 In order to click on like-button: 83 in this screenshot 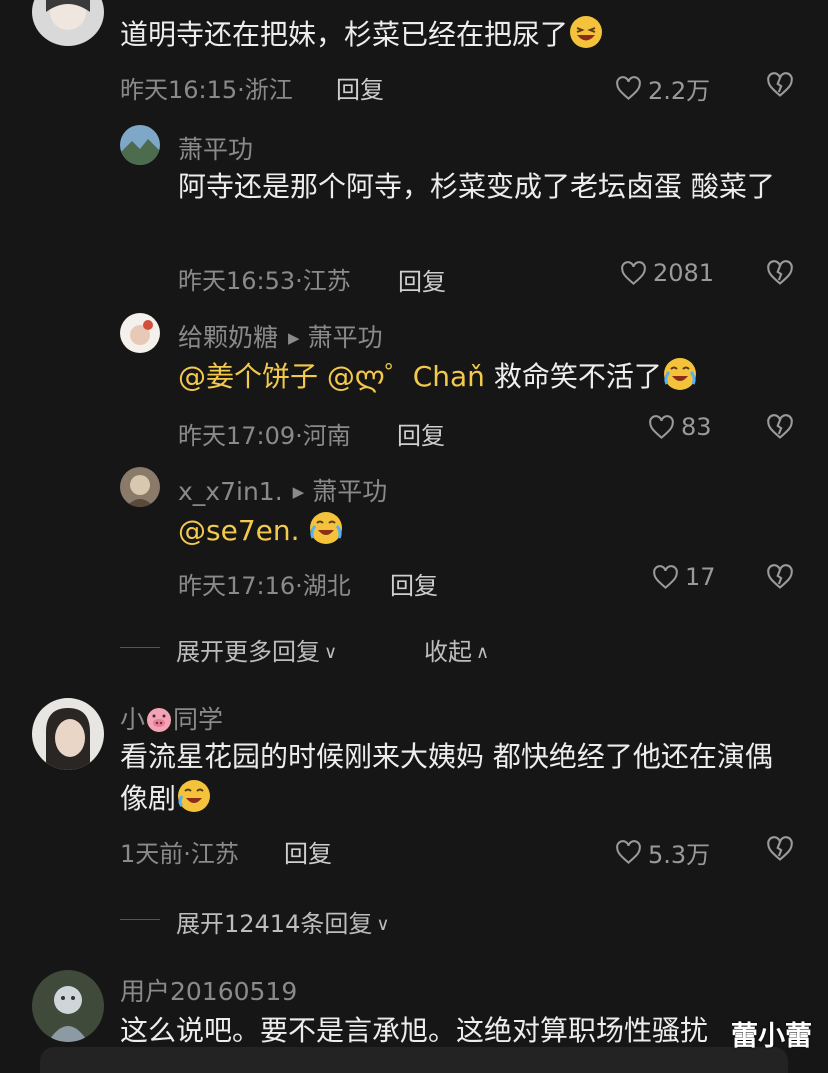, I will do `click(680, 427)`.